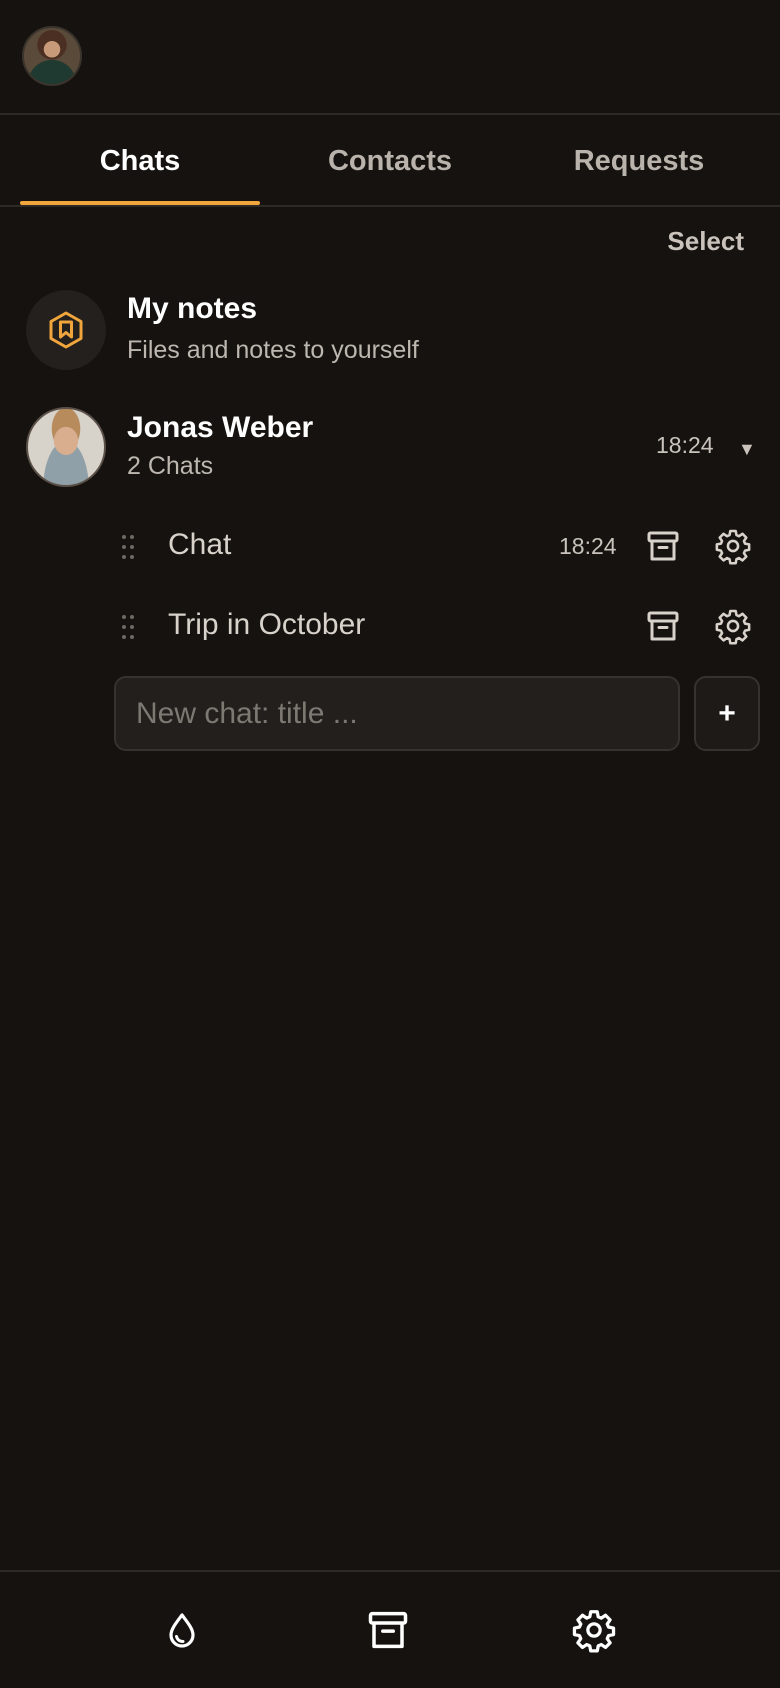  I want to click on tab-chats: Chats, so click(140, 161).